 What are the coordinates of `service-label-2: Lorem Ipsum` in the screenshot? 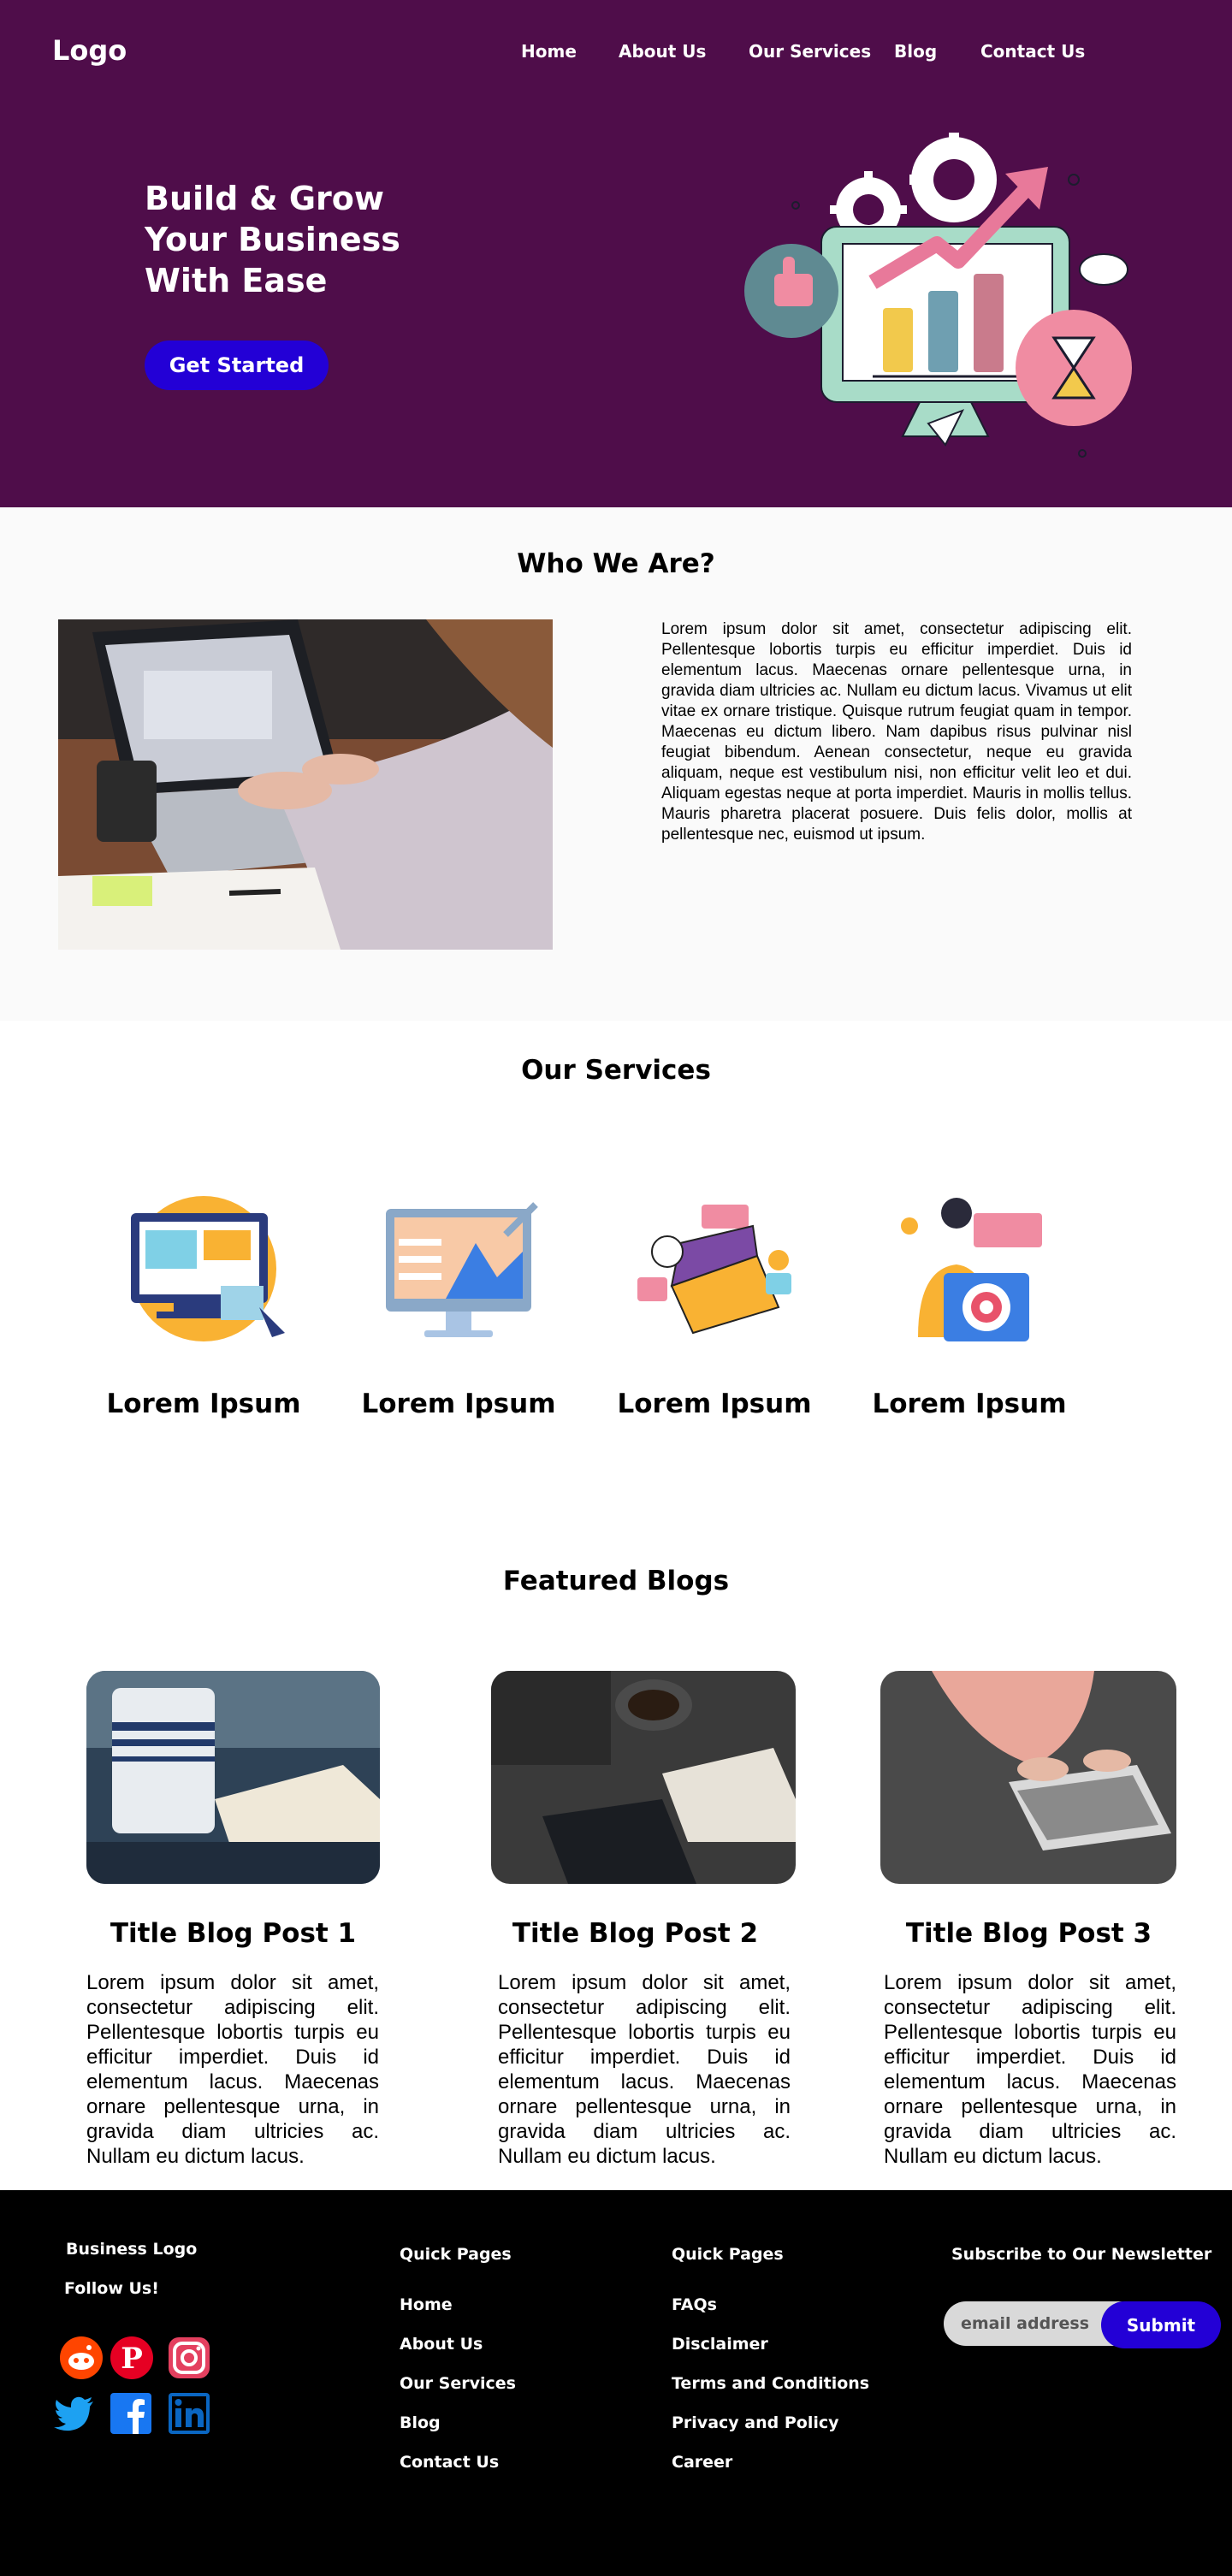 It's located at (458, 1404).